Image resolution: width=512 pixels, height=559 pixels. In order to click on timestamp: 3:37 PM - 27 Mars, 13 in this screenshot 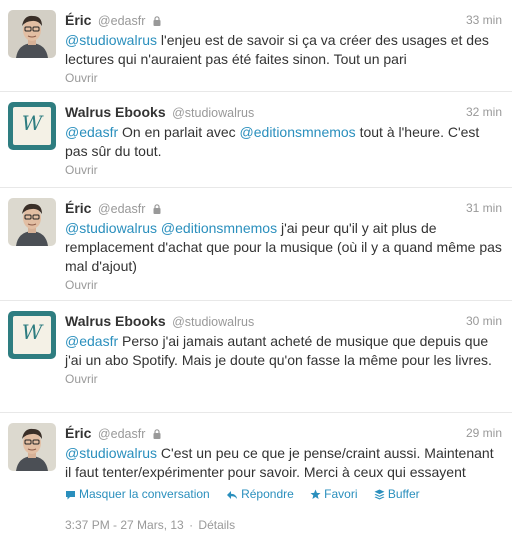, I will do `click(124, 525)`.